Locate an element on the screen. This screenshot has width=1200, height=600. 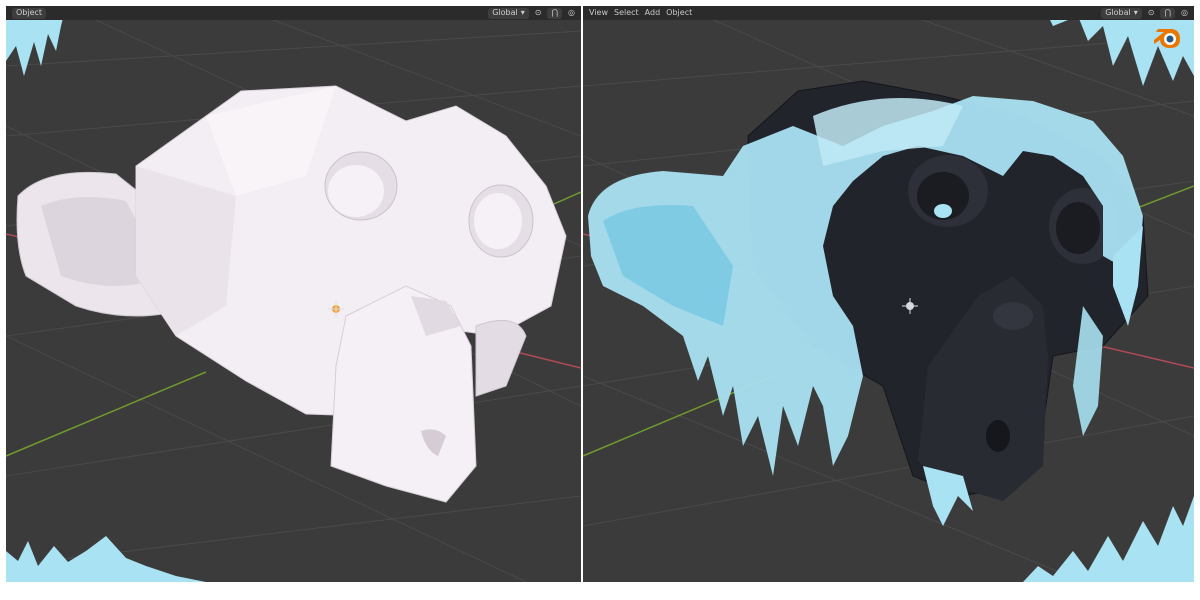
blender-logo-icon is located at coordinates (1167, 38).